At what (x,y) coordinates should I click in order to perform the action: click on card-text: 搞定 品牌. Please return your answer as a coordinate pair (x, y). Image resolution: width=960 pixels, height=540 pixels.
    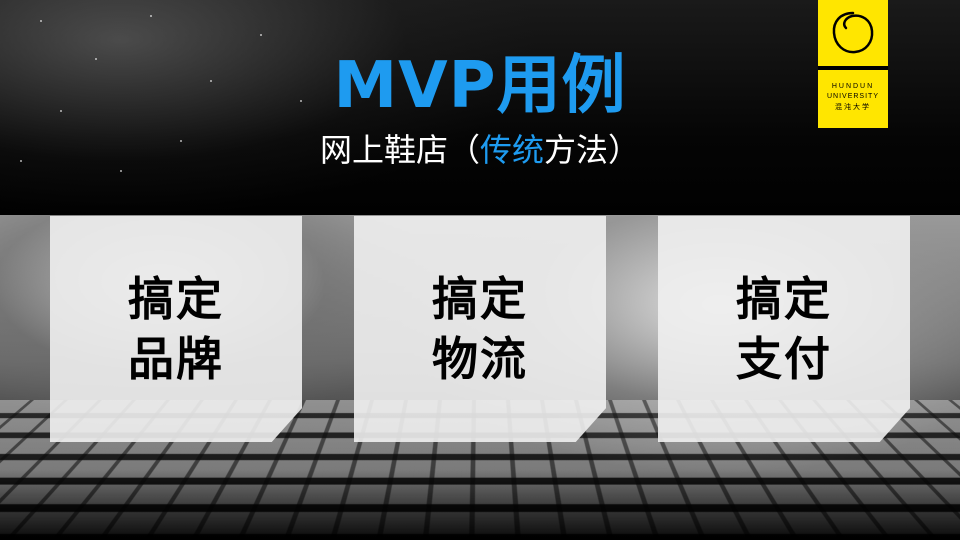
    Looking at the image, I should click on (176, 329).